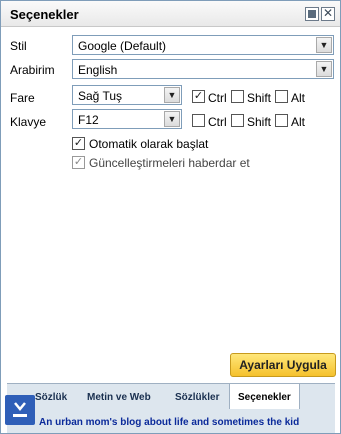 Image resolution: width=341 pixels, height=434 pixels. What do you see at coordinates (298, 122) in the screenshot?
I see `klavye-alt-label: Alt` at bounding box center [298, 122].